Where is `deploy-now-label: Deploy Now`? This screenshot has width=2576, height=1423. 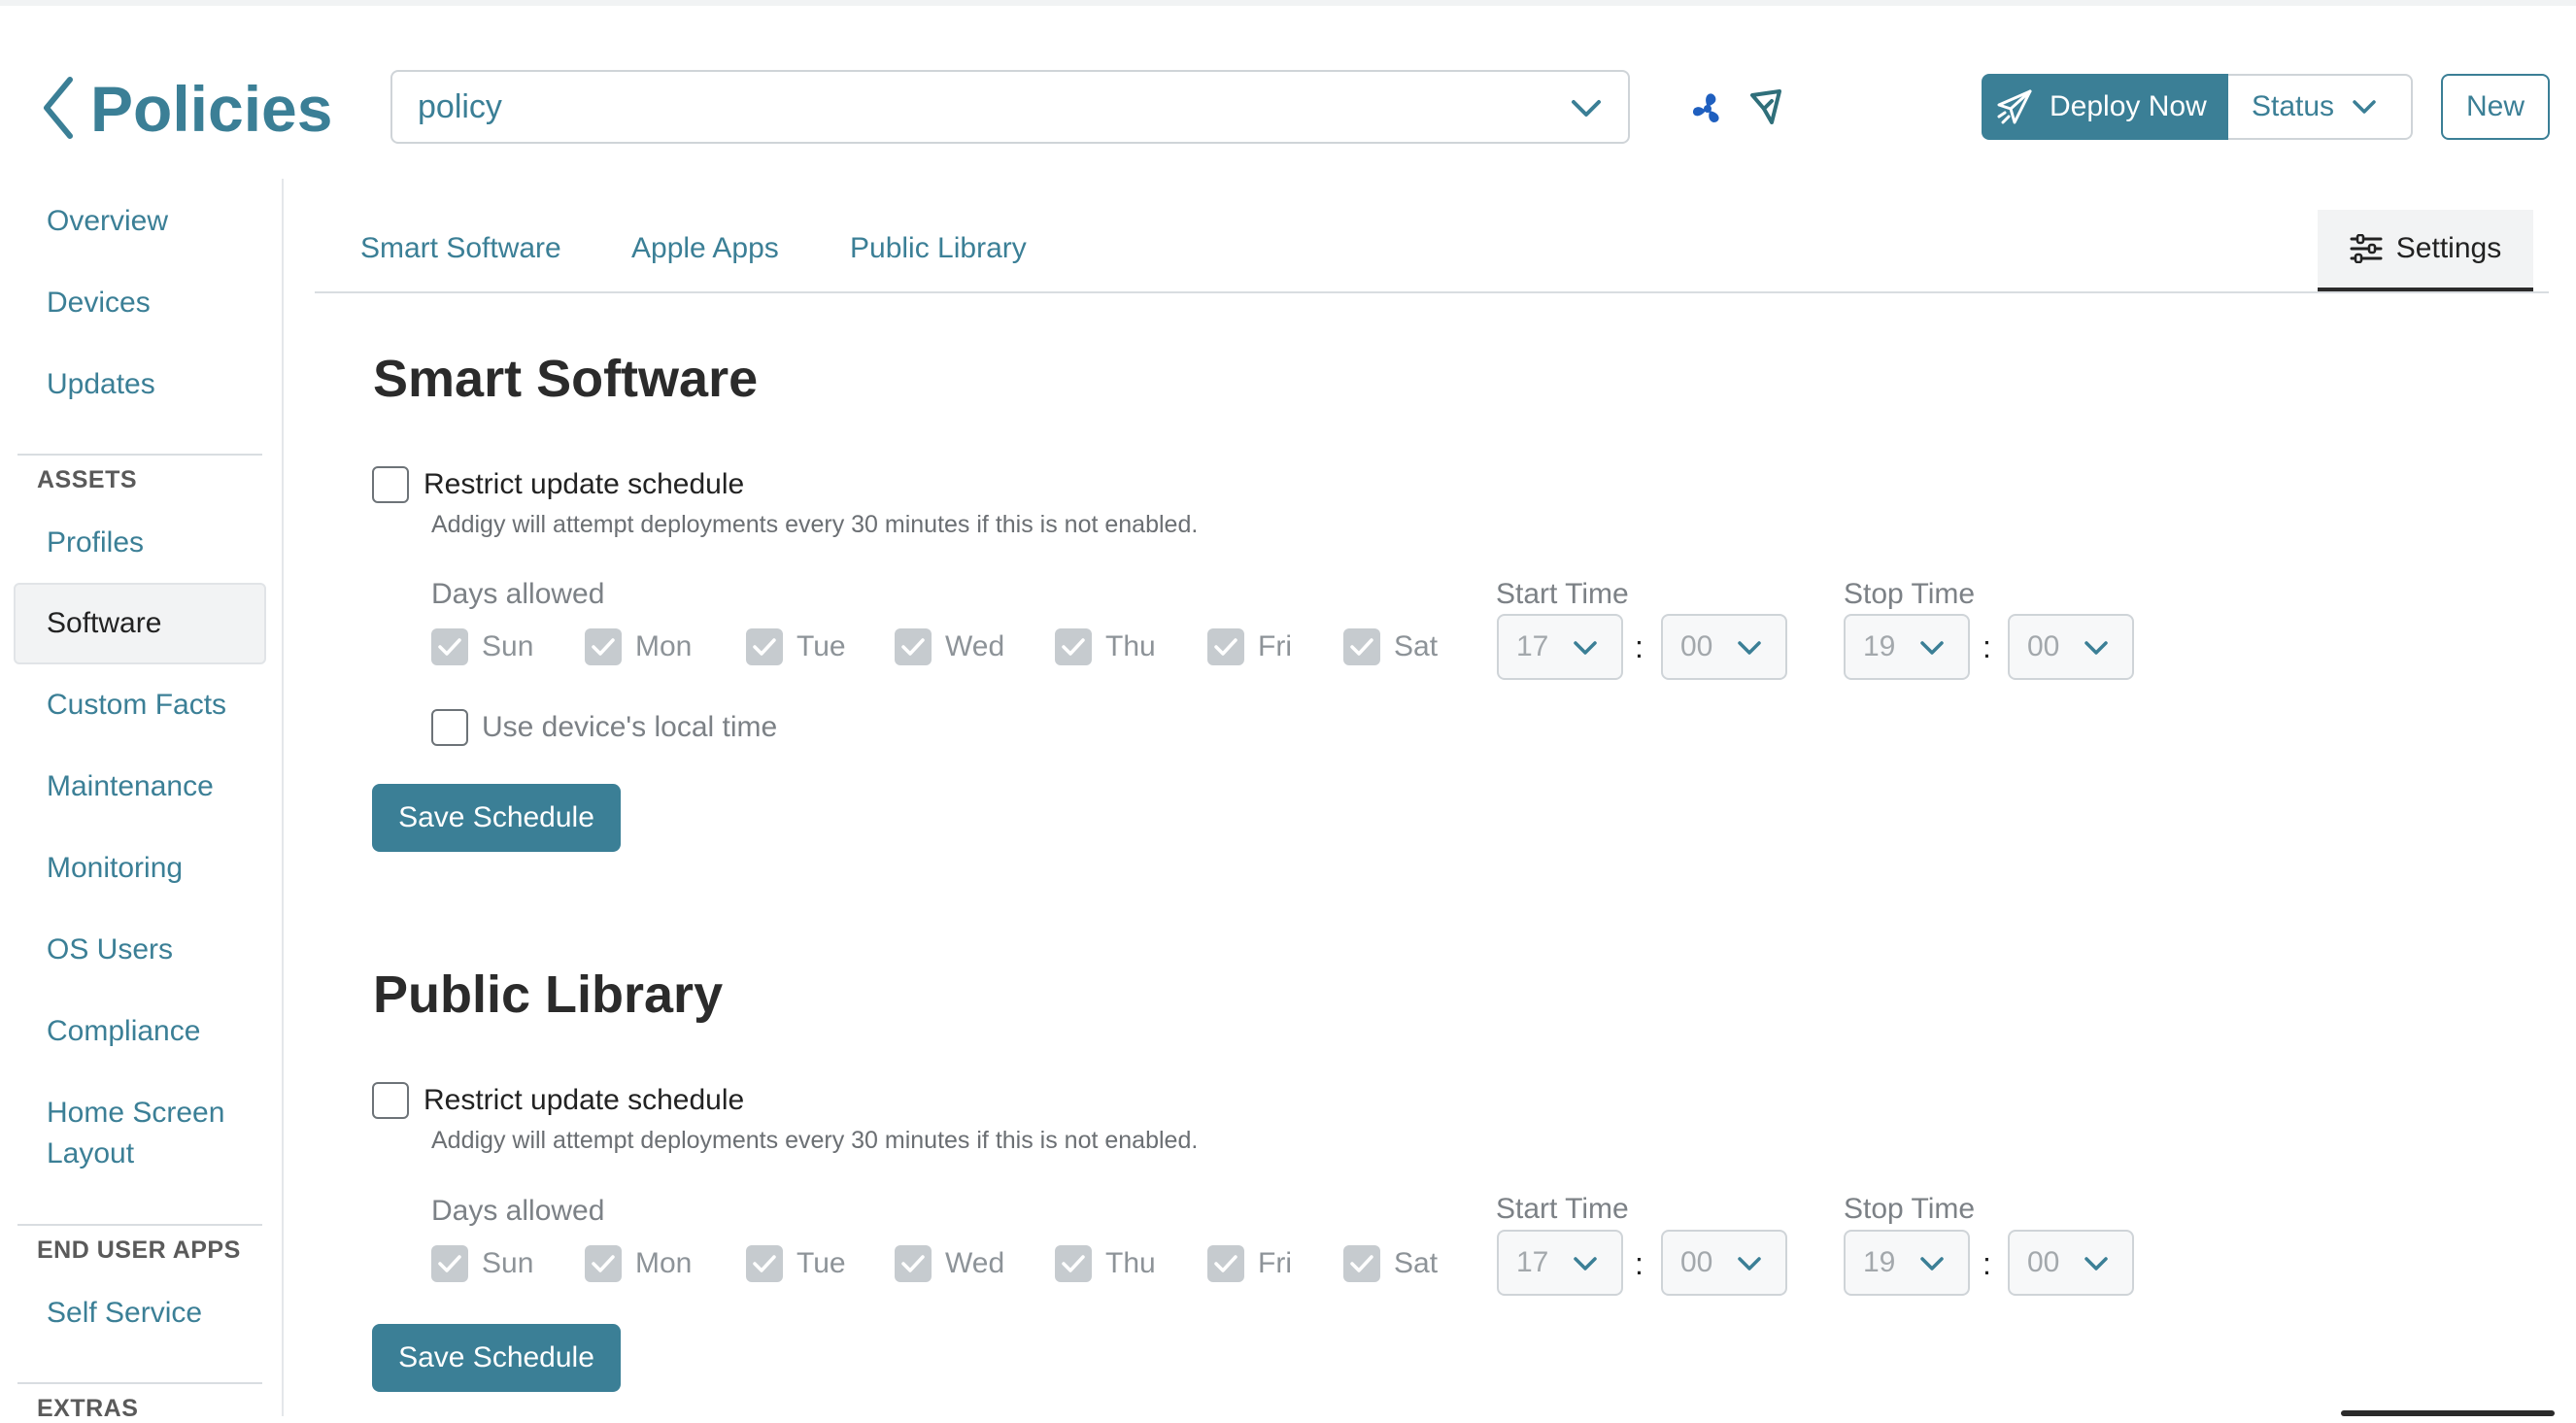 deploy-now-label: Deploy Now is located at coordinates (2128, 106).